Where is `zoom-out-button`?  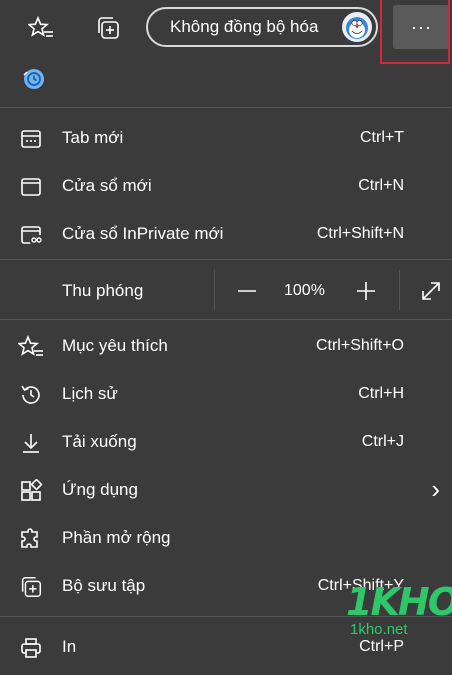 zoom-out-button is located at coordinates (247, 291).